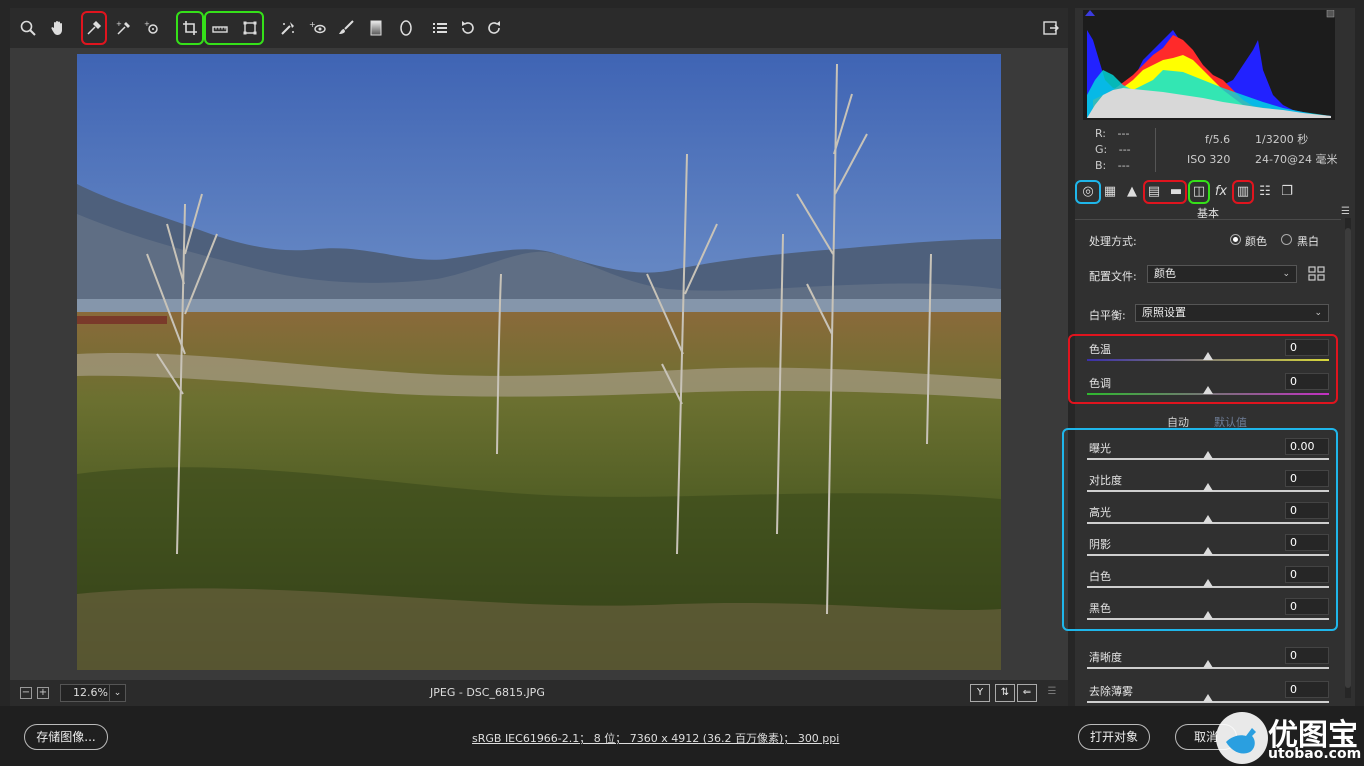 Image resolution: width=1364 pixels, height=766 pixels. Describe the element at coordinates (1287, 192) in the screenshot. I see `tab-snapshots-icon: ❐` at that location.